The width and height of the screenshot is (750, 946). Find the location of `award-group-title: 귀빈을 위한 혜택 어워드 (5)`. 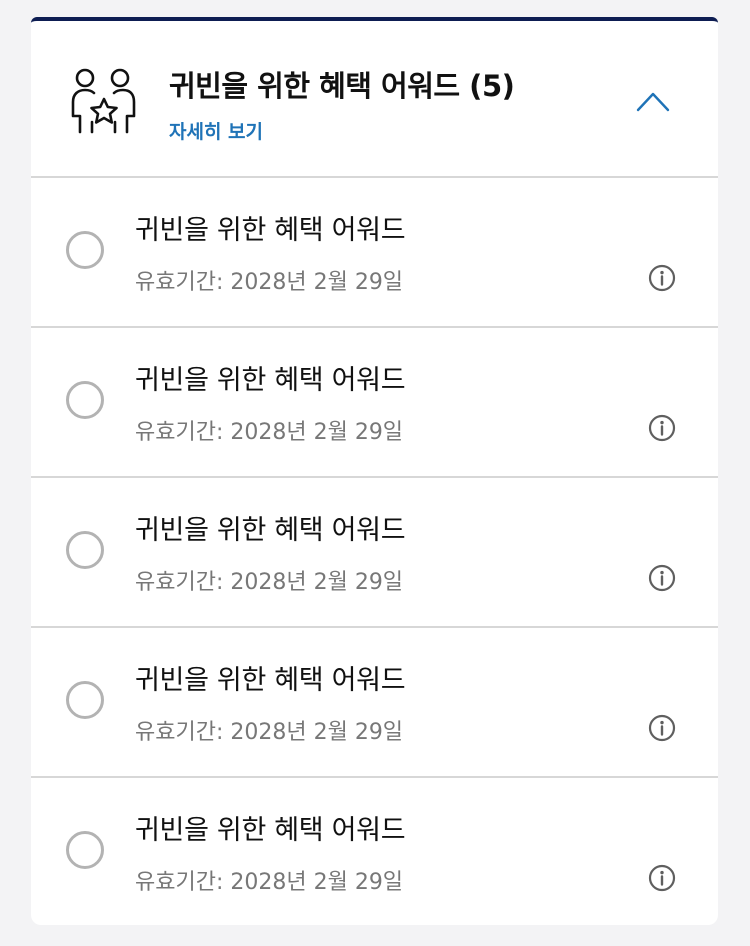

award-group-title: 귀빈을 위한 혜택 어워드 (5) is located at coordinates (342, 86).